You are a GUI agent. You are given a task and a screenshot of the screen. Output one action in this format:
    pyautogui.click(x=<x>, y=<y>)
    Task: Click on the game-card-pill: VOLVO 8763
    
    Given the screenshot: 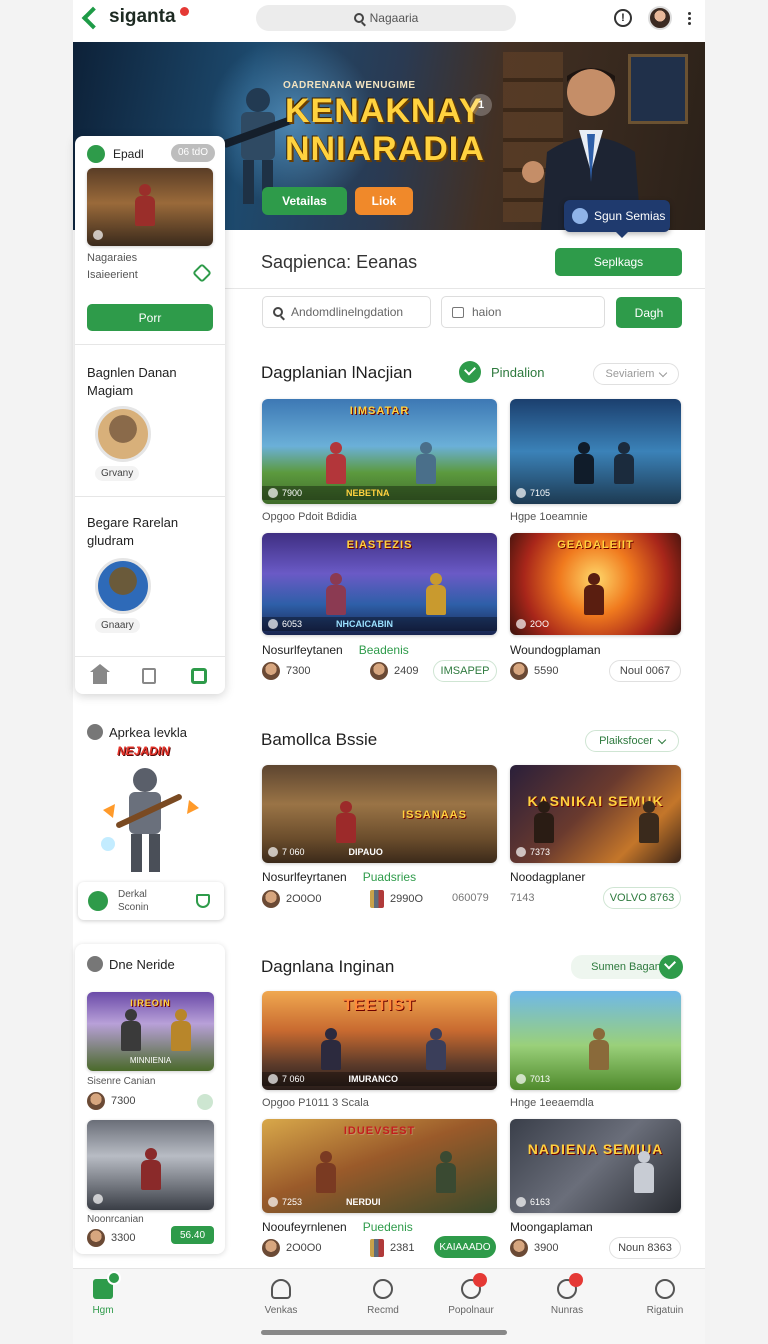 What is the action you would take?
    pyautogui.click(x=642, y=898)
    